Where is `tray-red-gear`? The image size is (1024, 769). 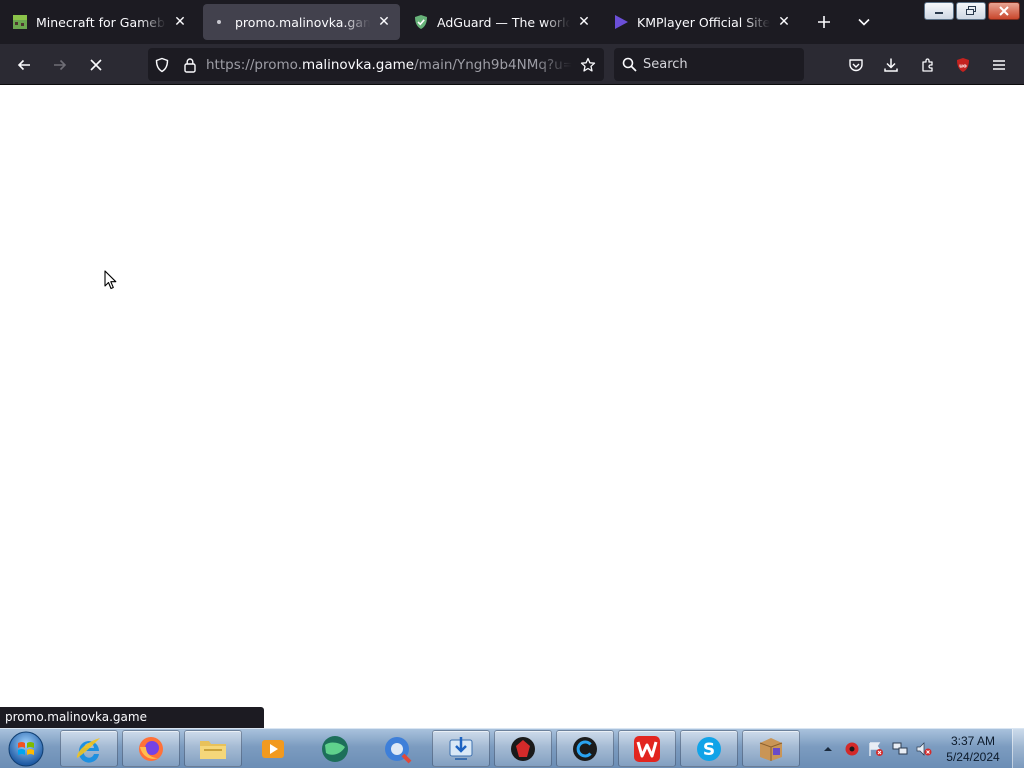
tray-red-gear is located at coordinates (852, 749).